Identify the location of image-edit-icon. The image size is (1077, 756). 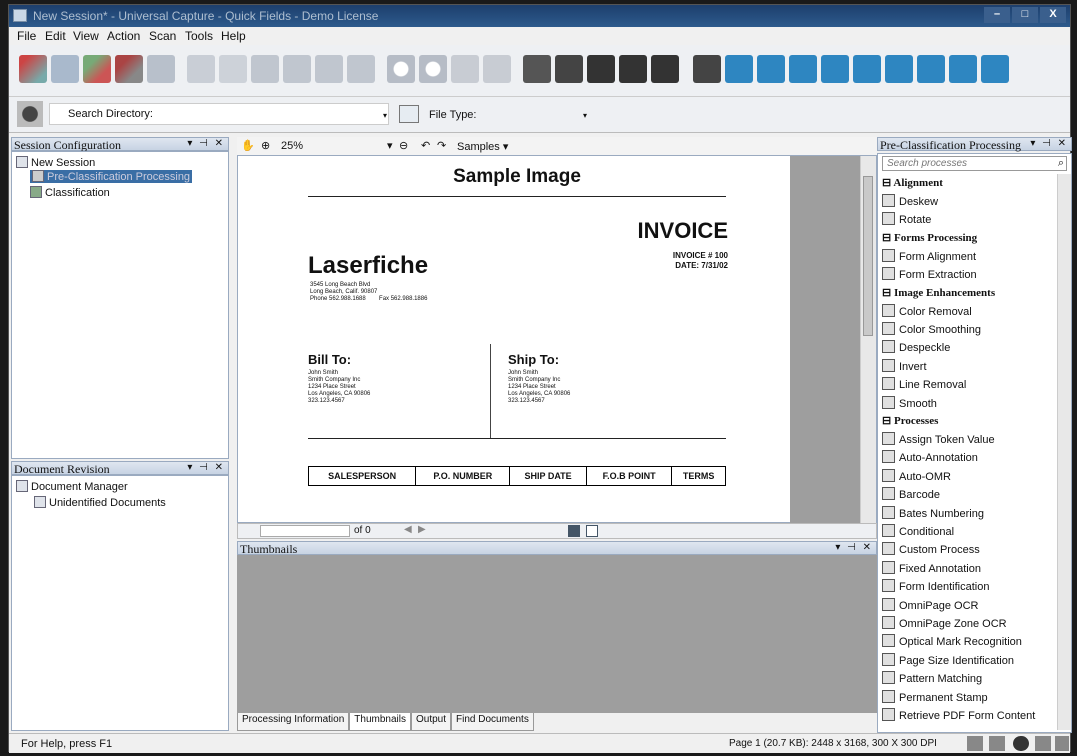
(963, 69).